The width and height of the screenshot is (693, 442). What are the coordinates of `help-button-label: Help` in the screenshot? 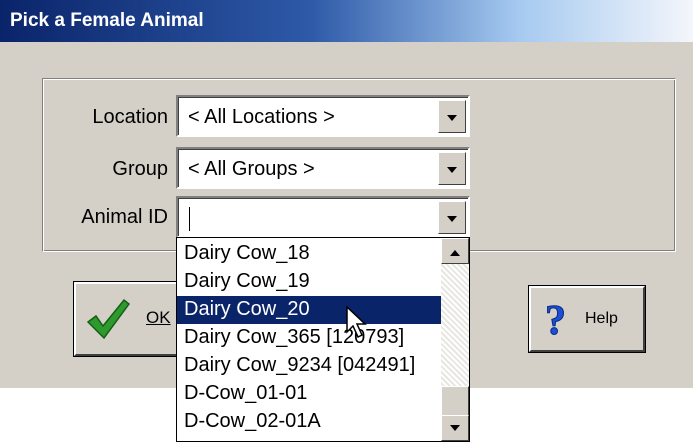 It's located at (601, 318).